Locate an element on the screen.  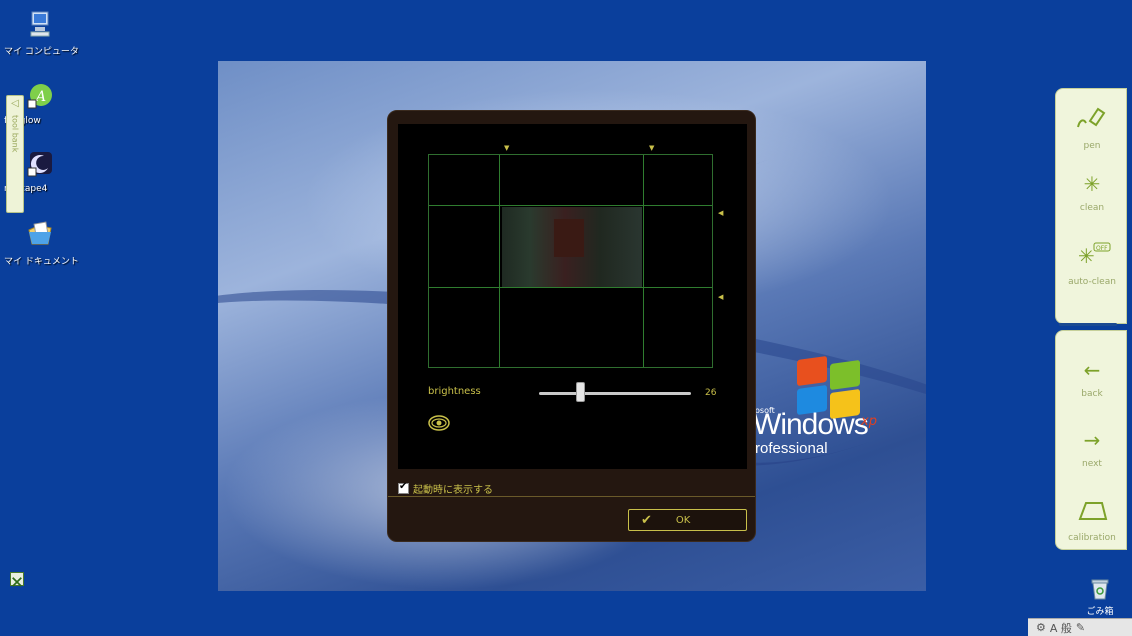
auto-clean-icon: ✳ OFF is located at coordinates (1094, 255).